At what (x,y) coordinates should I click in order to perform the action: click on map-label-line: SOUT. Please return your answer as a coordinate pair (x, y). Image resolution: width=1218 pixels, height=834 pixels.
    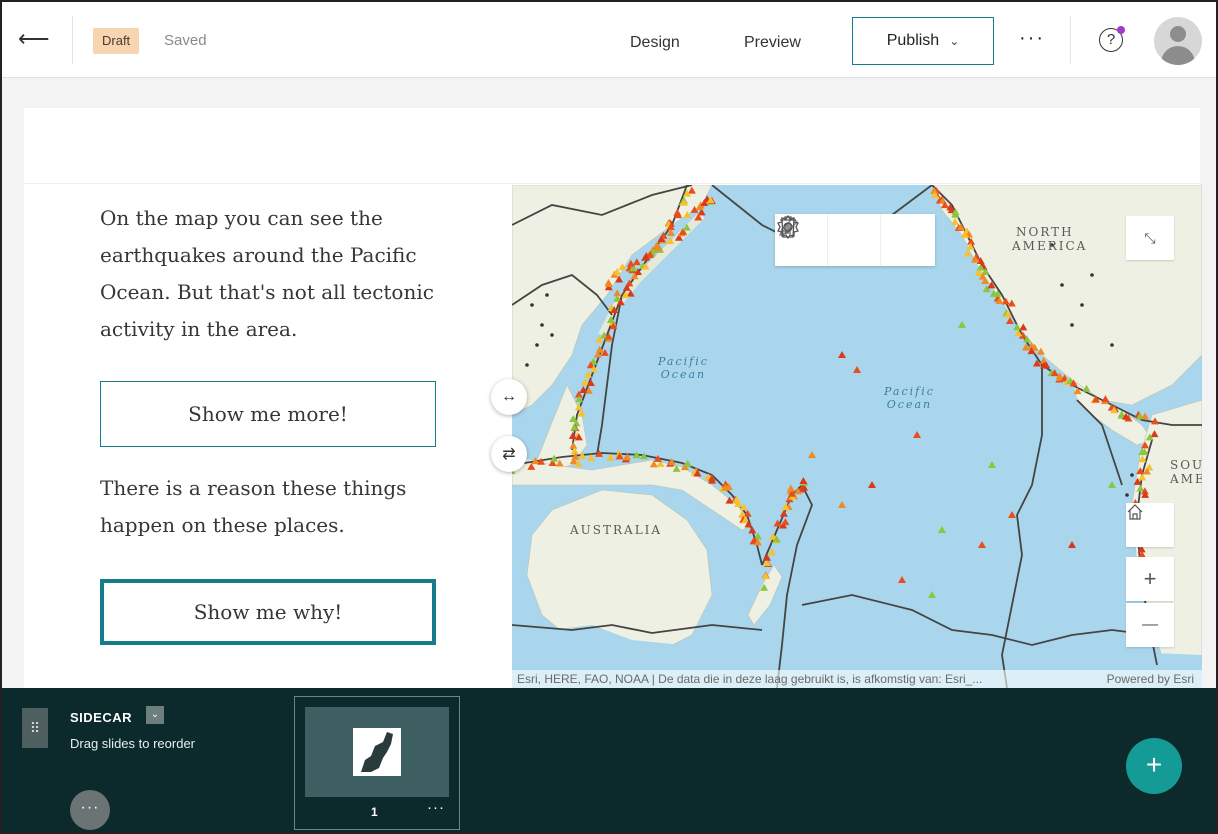
    Looking at the image, I should click on (1186, 465).